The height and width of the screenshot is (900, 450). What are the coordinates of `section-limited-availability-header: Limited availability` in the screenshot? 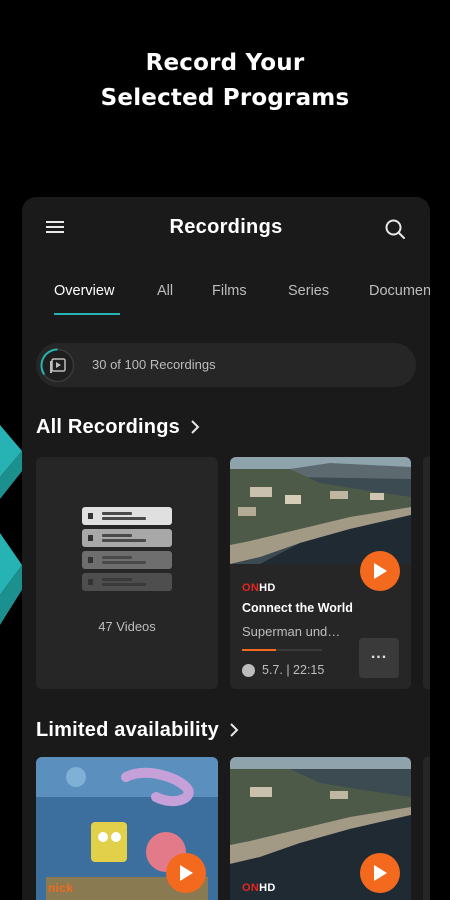 It's located at (137, 730).